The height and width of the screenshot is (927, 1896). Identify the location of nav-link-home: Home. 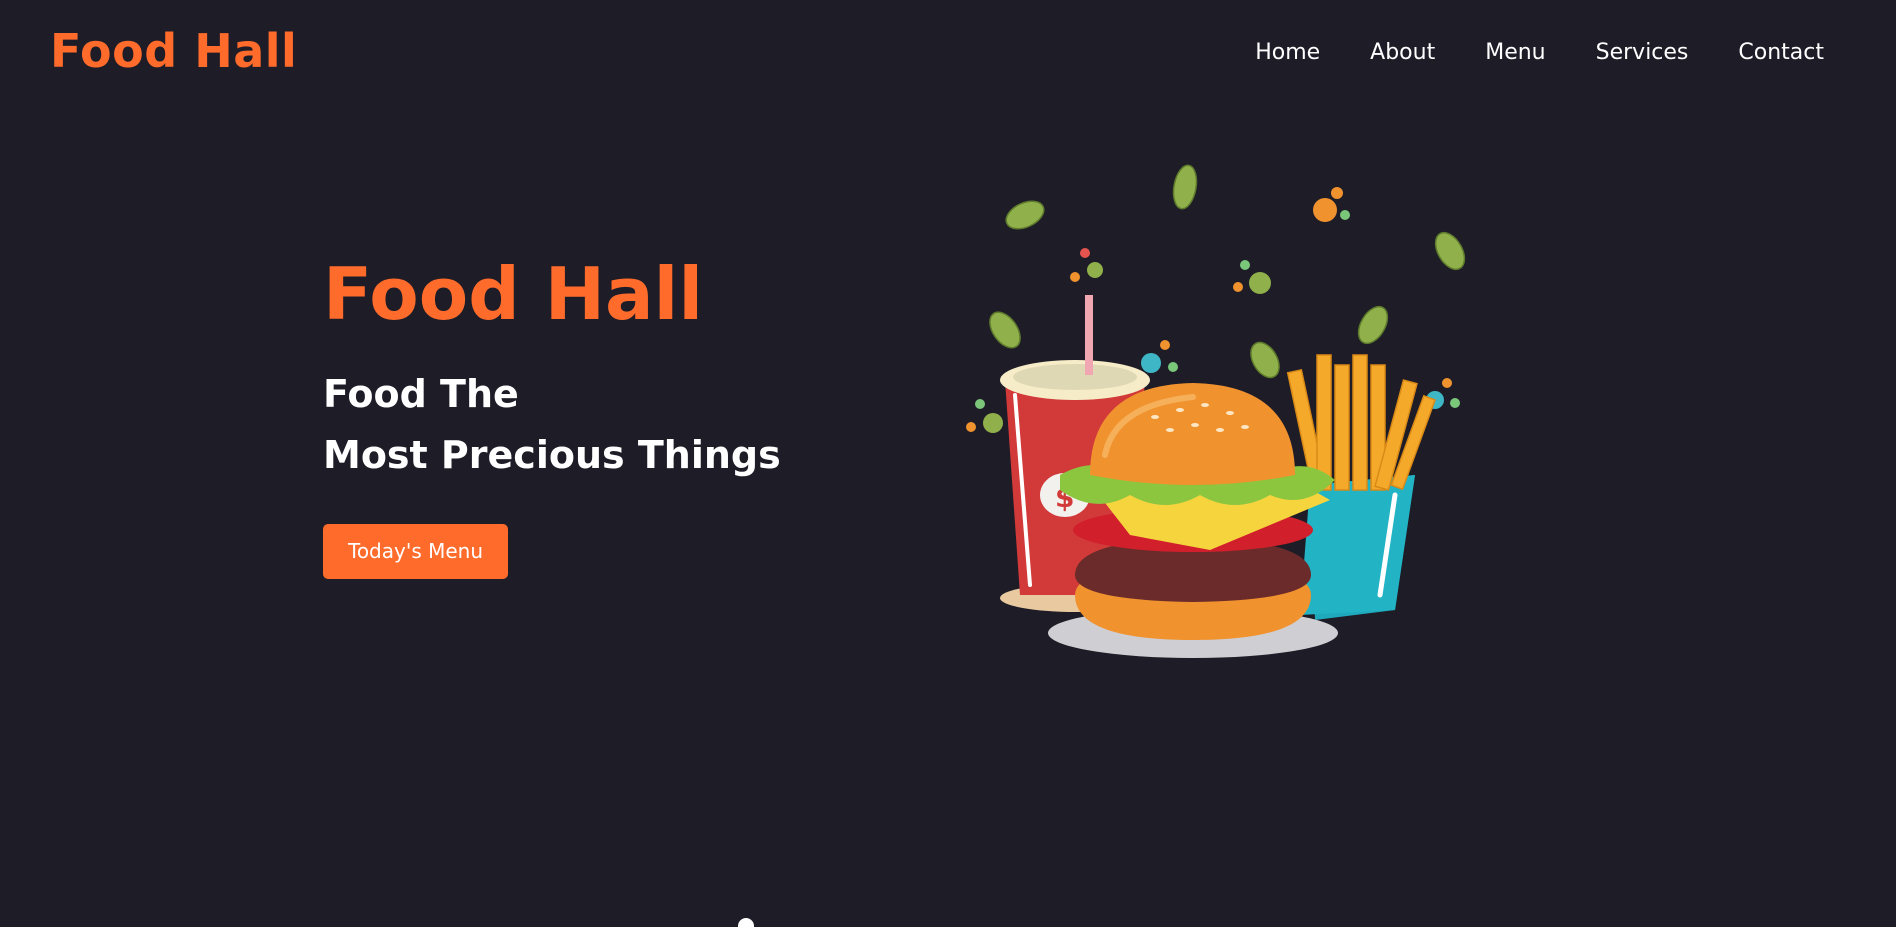
(1287, 52).